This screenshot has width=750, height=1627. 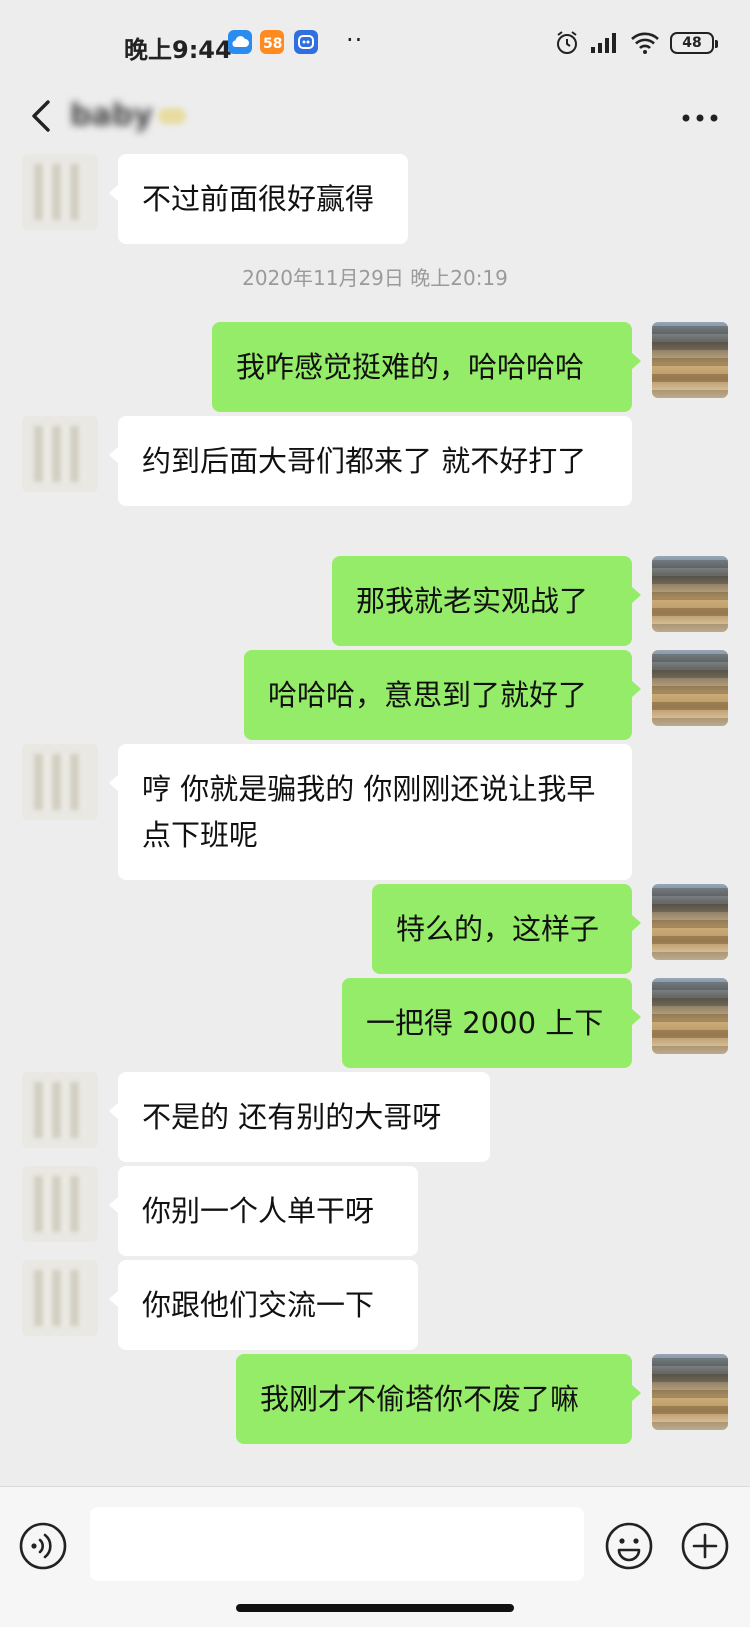 What do you see at coordinates (44, 116) in the screenshot?
I see `back-icon` at bounding box center [44, 116].